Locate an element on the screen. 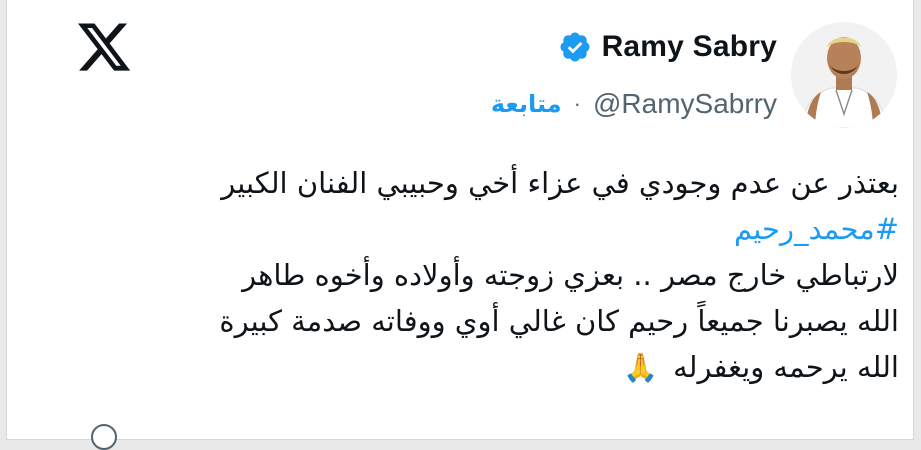 Image resolution: width=921 pixels, height=450 pixels. verified-badge-icon is located at coordinates (575, 47).